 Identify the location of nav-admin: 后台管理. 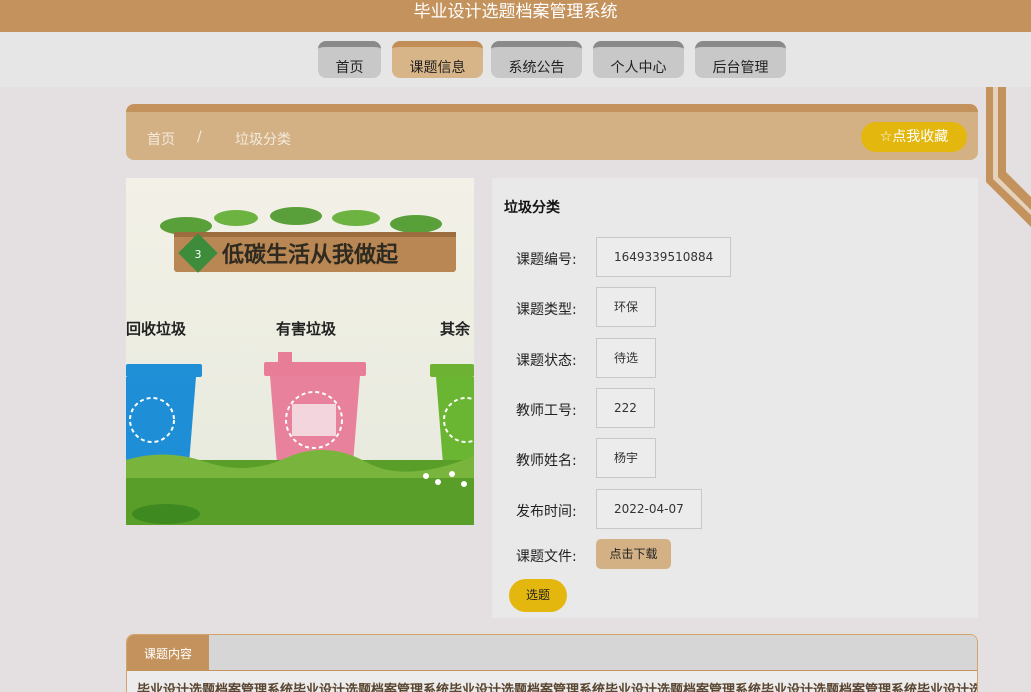
(740, 59).